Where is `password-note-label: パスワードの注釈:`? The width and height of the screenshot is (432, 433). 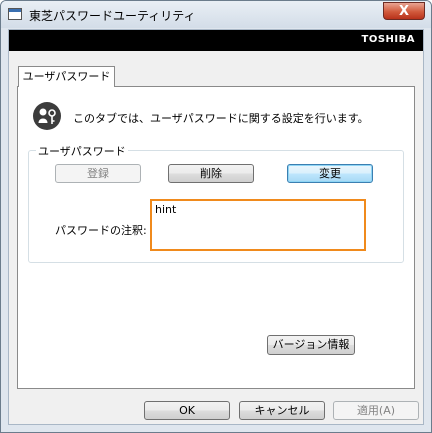
password-note-label: パスワードの注釈: is located at coordinates (101, 230).